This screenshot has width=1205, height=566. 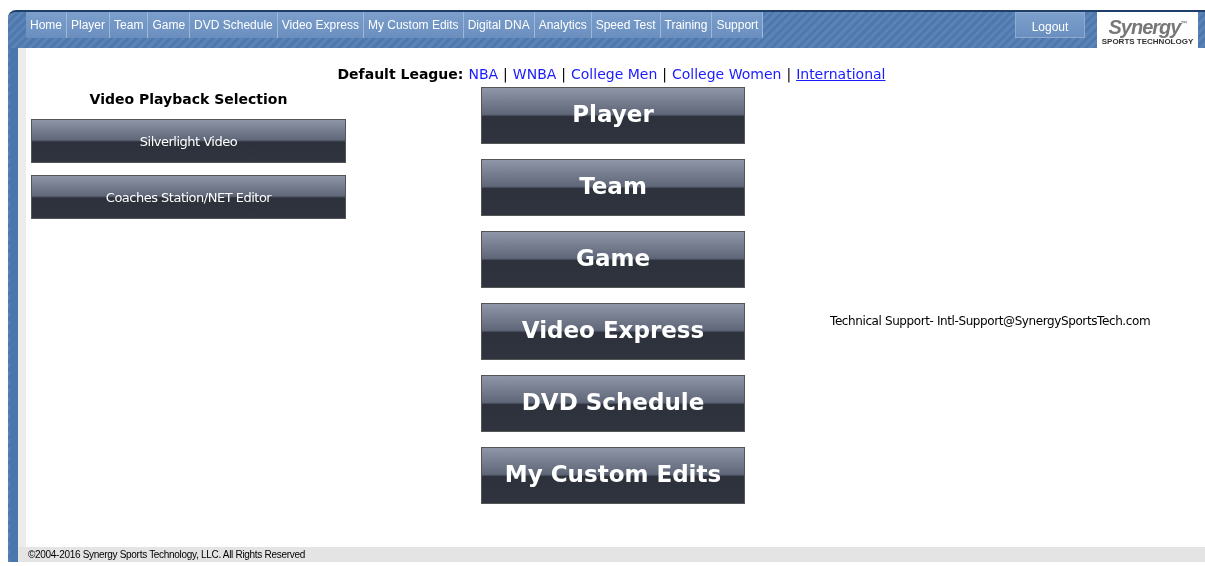 What do you see at coordinates (738, 25) in the screenshot?
I see `nav-tab: Support` at bounding box center [738, 25].